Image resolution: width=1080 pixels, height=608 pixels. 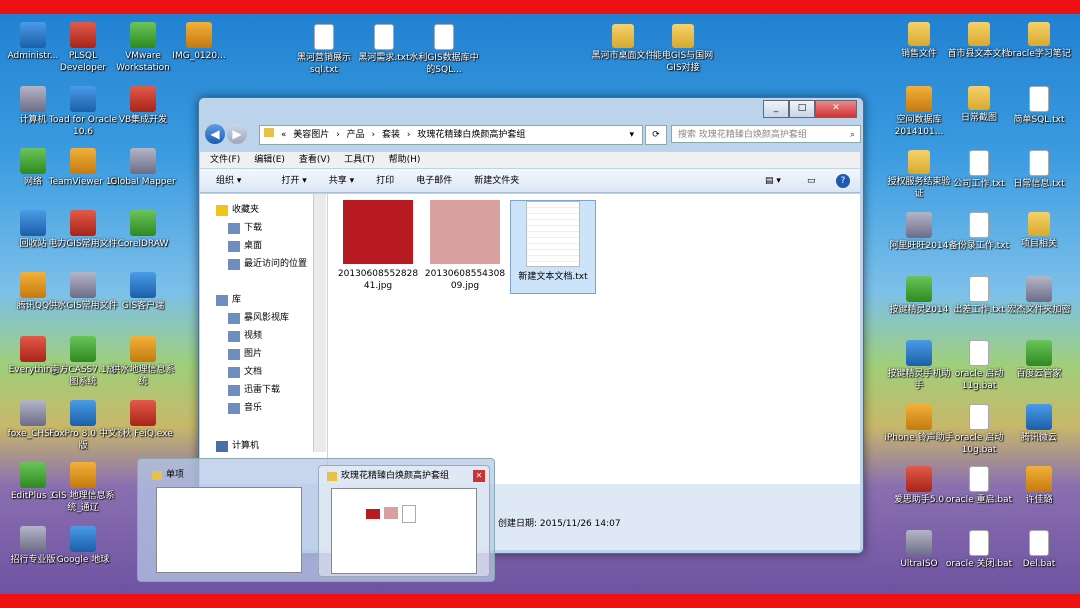 What do you see at coordinates (269, 160) in the screenshot?
I see `menu-edit: 编辑(E)` at bounding box center [269, 160].